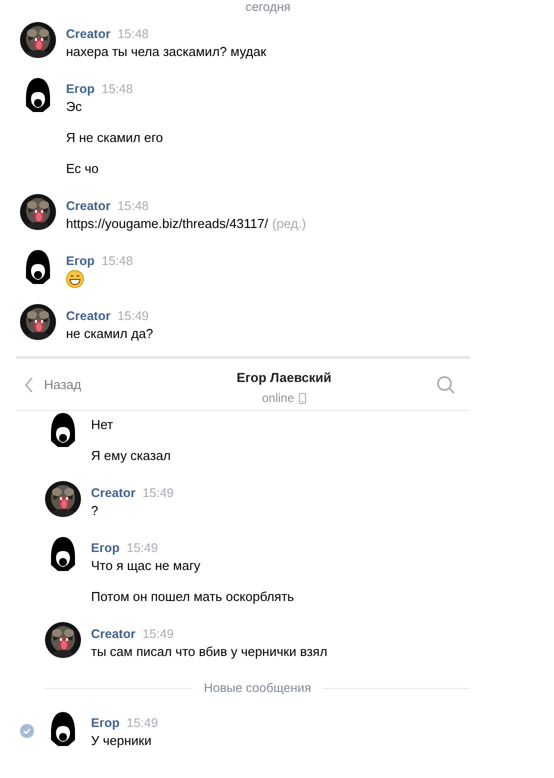  Describe the element at coordinates (284, 378) in the screenshot. I see `chat-title: Егор Лаевский` at that location.